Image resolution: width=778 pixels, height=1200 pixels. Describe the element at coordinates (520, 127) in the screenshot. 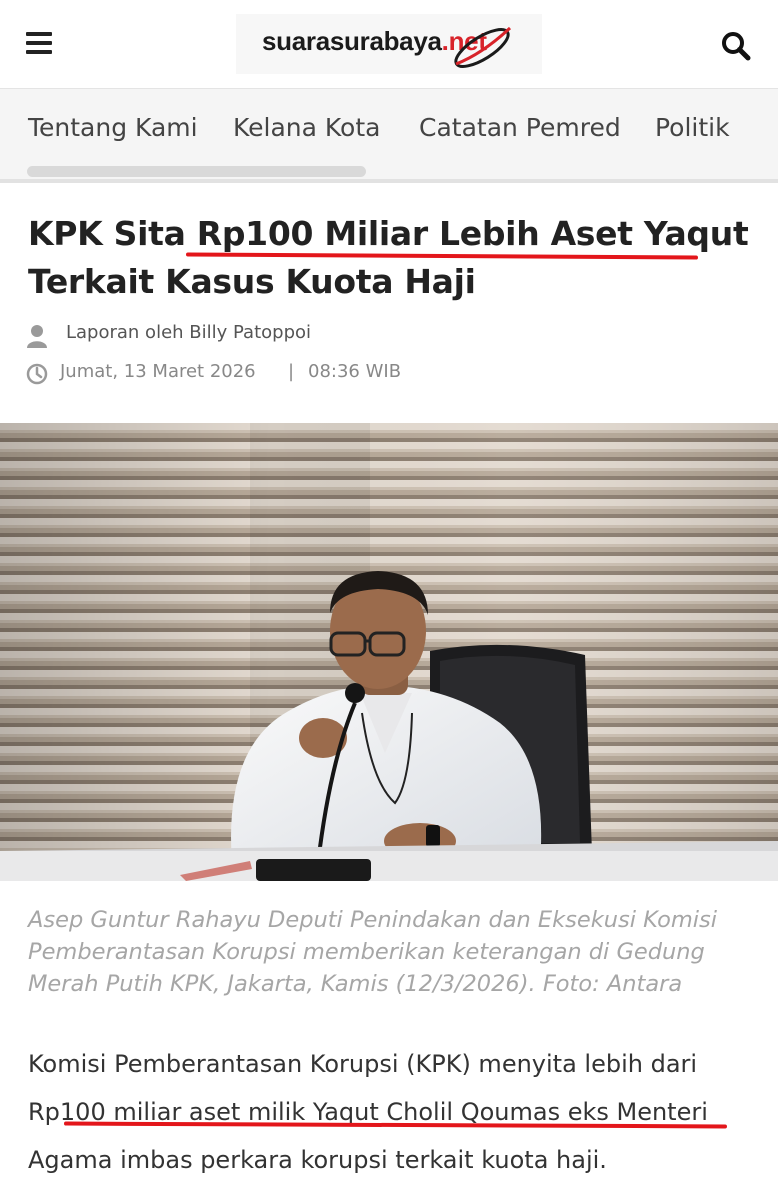

I see `nav-item-catatan-pemred: Catatan Pemred` at that location.